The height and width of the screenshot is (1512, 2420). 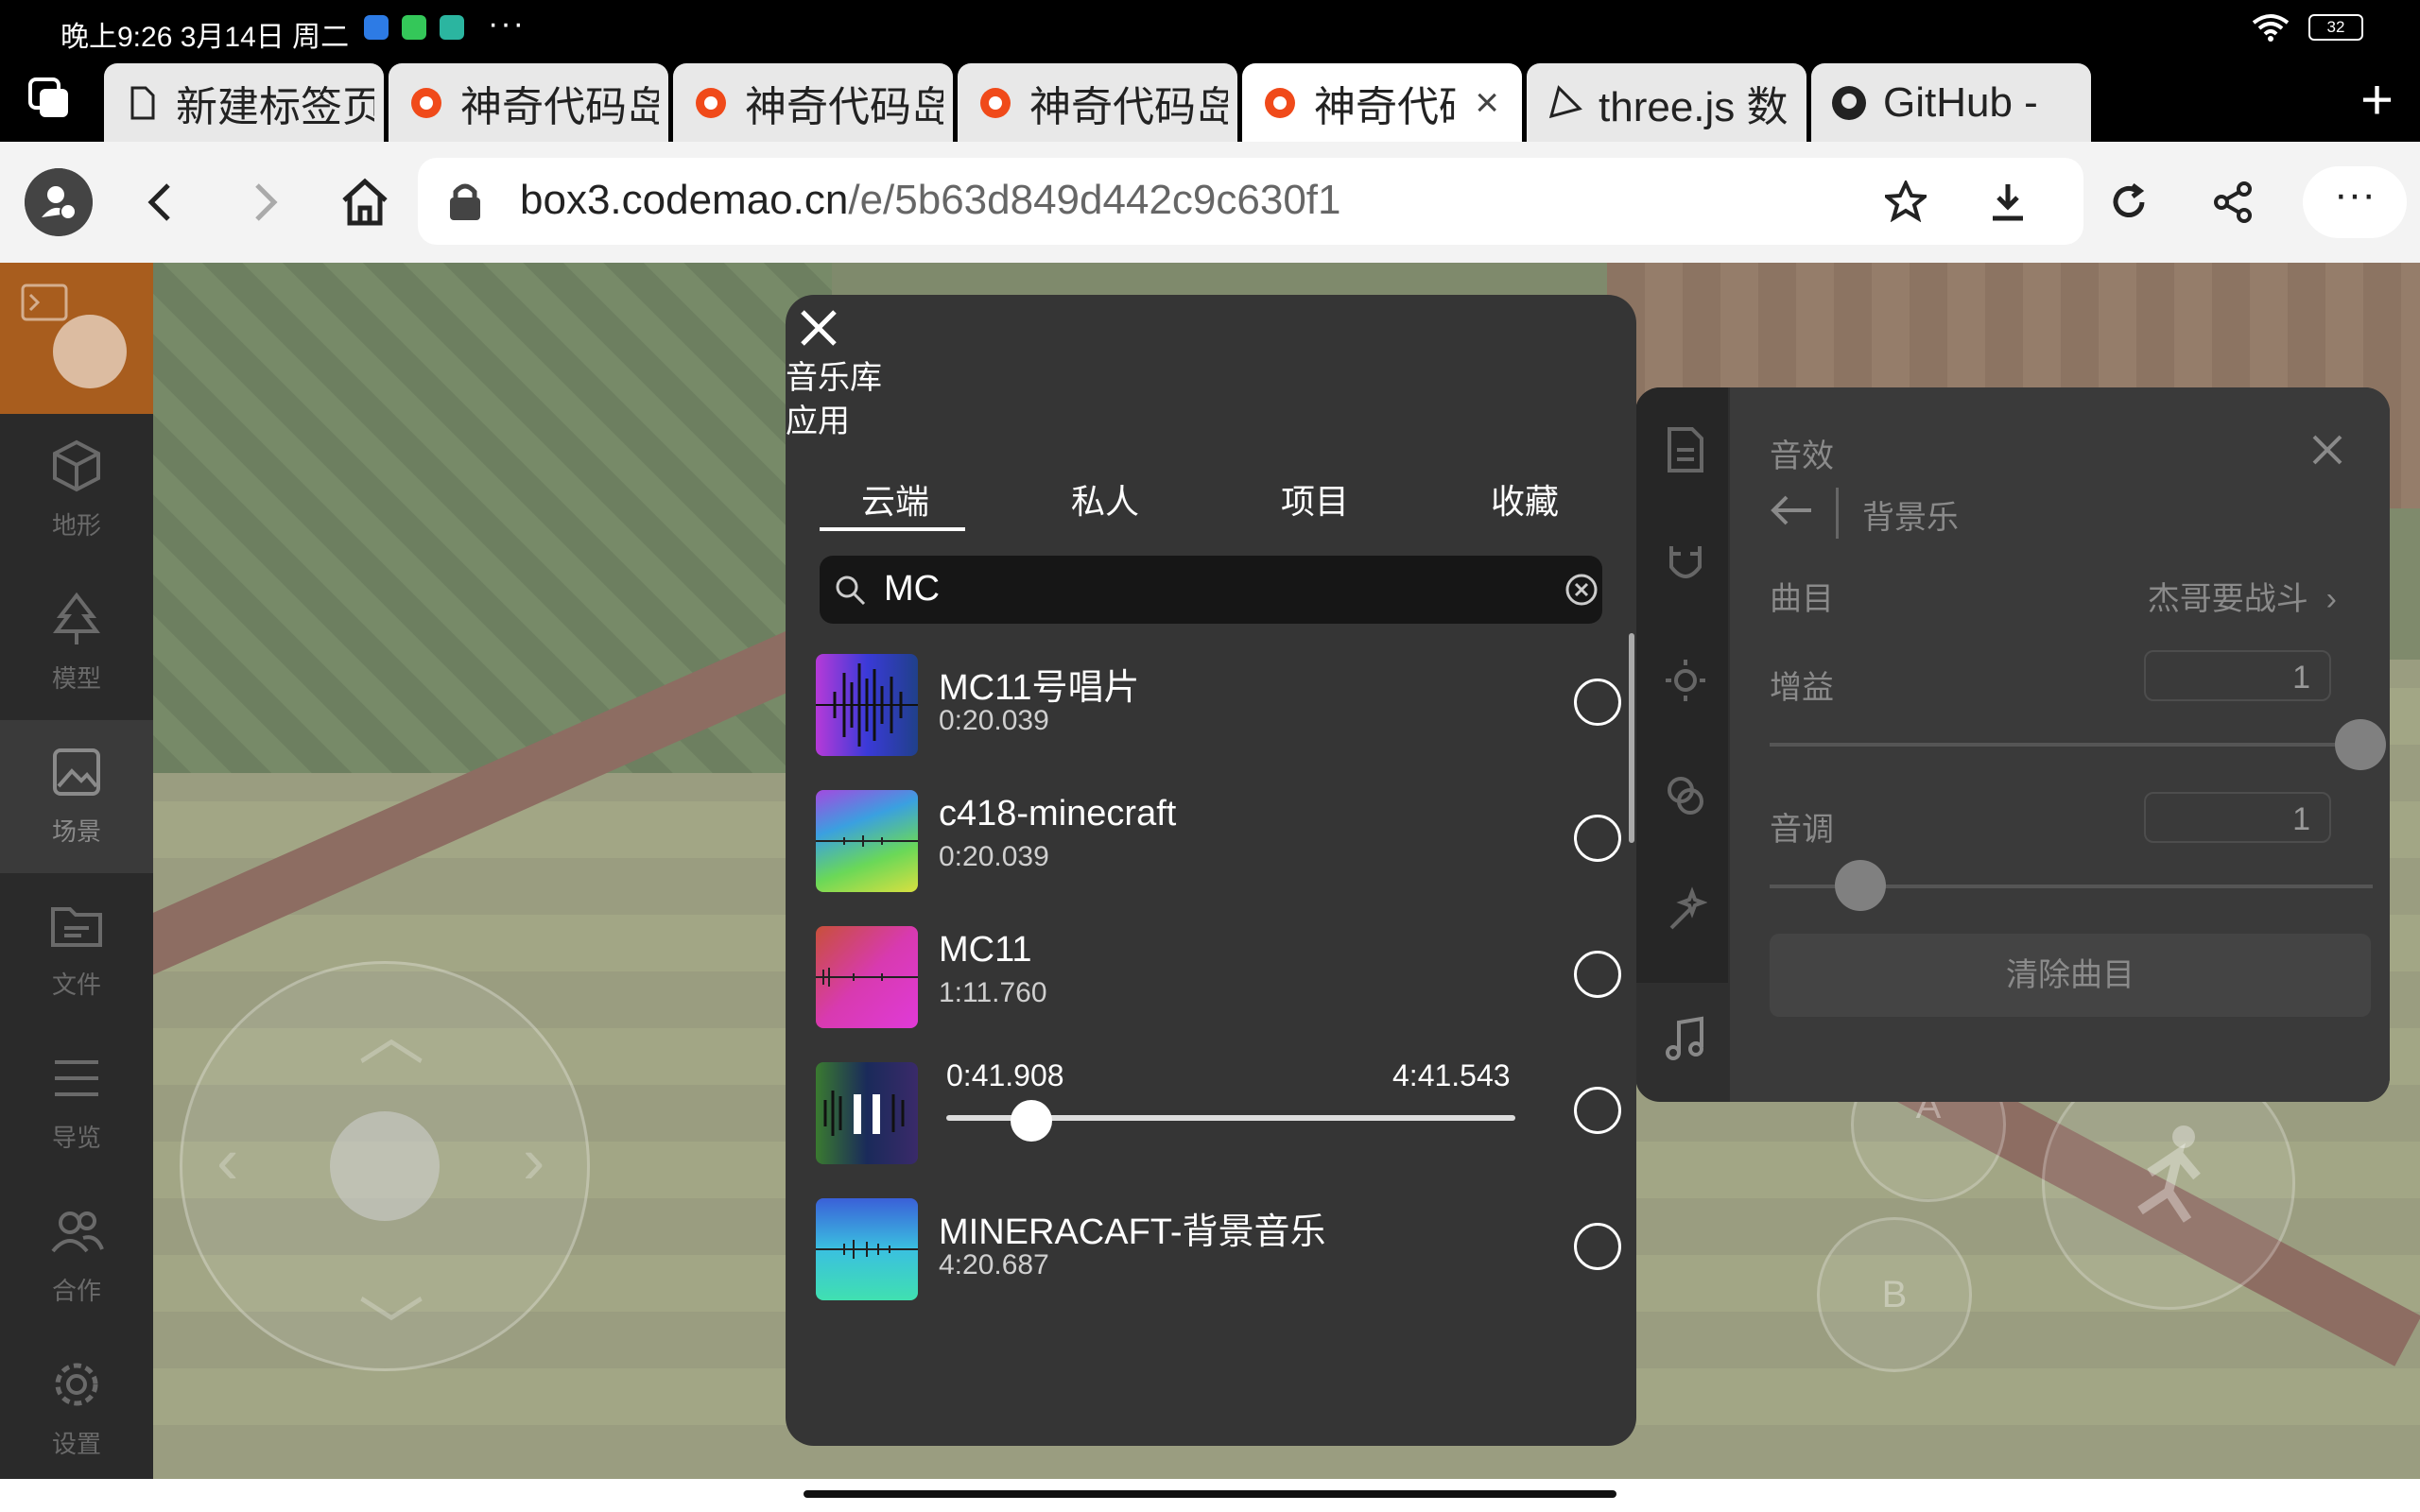 What do you see at coordinates (2233, 202) in the screenshot?
I see `share-icon` at bounding box center [2233, 202].